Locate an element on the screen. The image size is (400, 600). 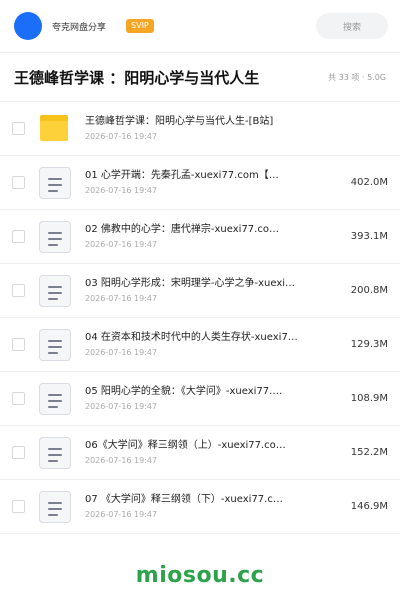
item-meta: 王德峰哲学课：阳明心学与当代人生-[B站] 2026-07-16 19:47 is located at coordinates (232, 128).